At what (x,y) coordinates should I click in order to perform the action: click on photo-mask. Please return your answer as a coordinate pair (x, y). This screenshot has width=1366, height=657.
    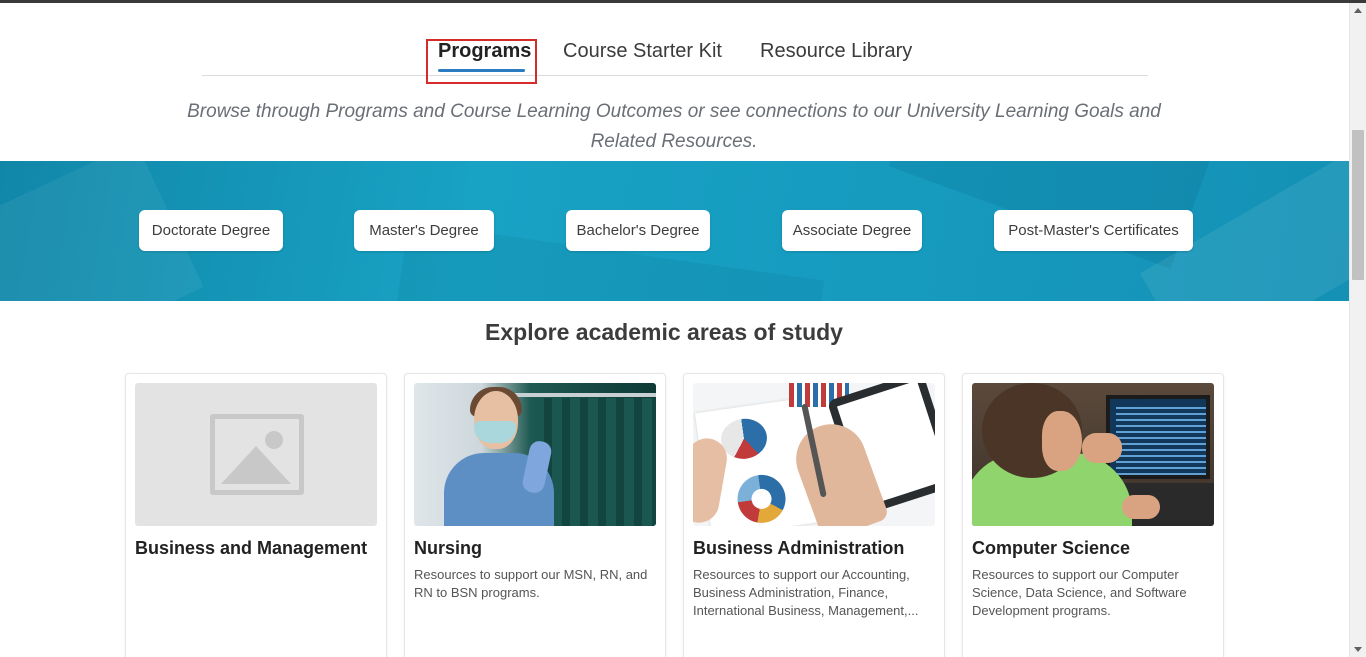
    Looking at the image, I should click on (495, 432).